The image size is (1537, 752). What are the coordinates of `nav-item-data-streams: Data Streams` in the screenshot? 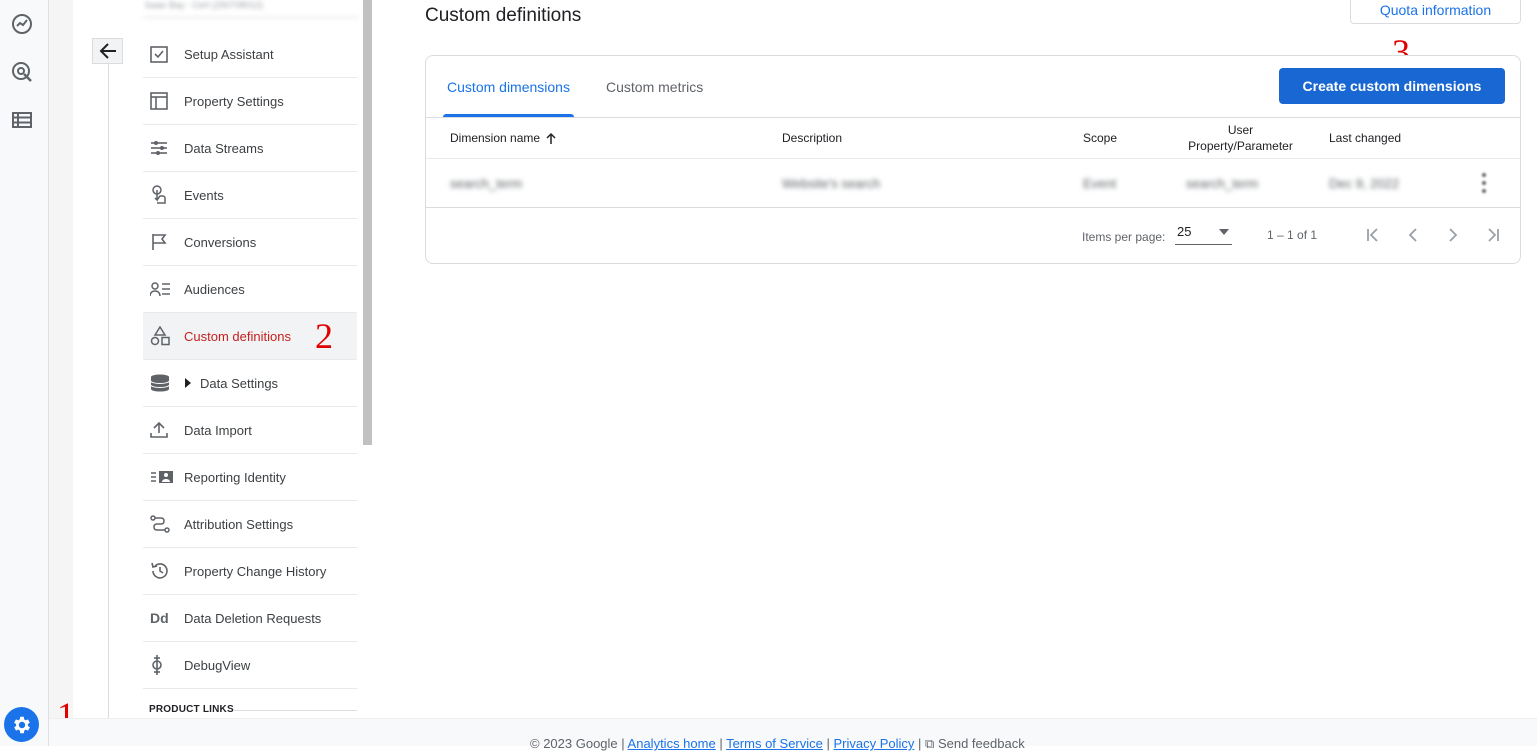 It's located at (250, 148).